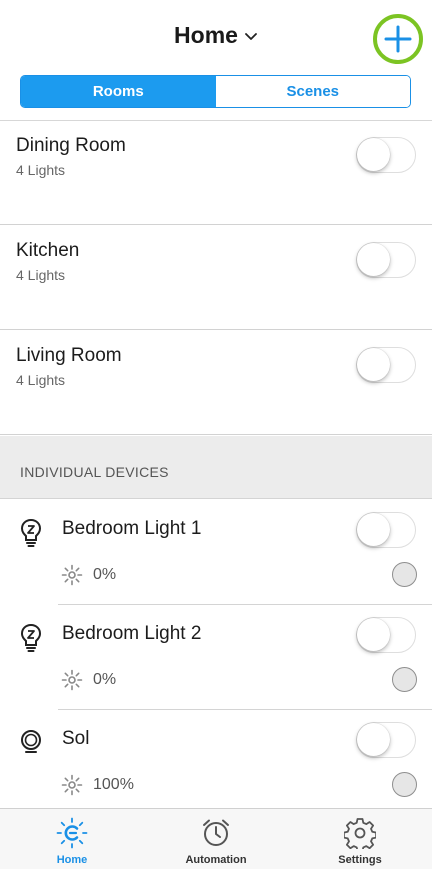 The width and height of the screenshot is (432, 869). I want to click on tab-bar: Home Automation Settings, so click(216, 838).